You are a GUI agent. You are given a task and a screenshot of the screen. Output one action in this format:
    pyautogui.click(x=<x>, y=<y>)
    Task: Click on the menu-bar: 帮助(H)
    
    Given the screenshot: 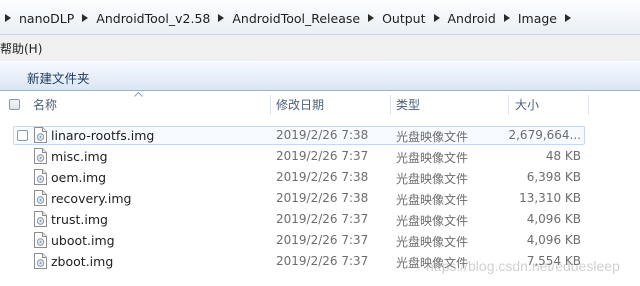 What is the action you would take?
    pyautogui.click(x=320, y=48)
    